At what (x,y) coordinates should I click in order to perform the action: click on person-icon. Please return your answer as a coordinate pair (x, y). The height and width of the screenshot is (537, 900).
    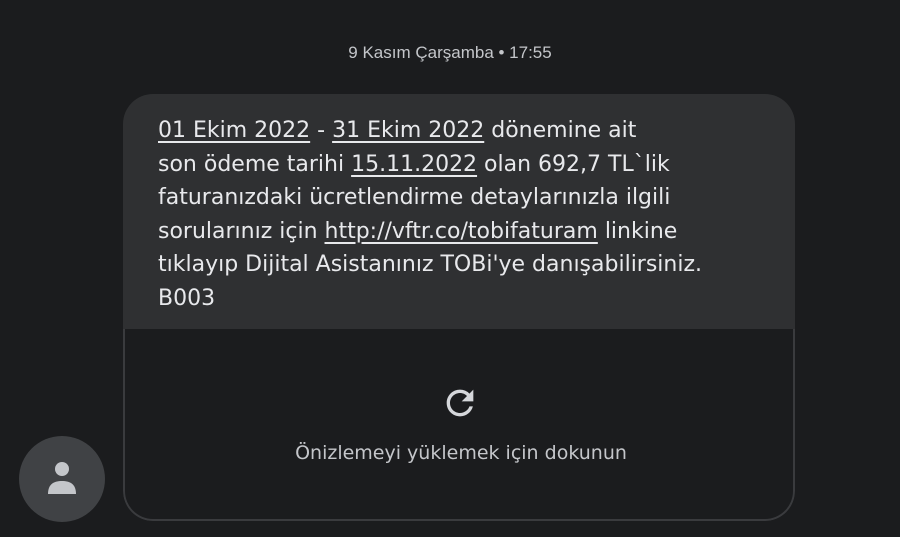
    Looking at the image, I should click on (62, 478).